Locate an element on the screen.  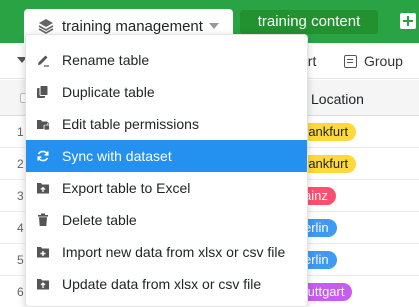
menu-item-label: Update data from xlsx or csv file is located at coordinates (162, 284).